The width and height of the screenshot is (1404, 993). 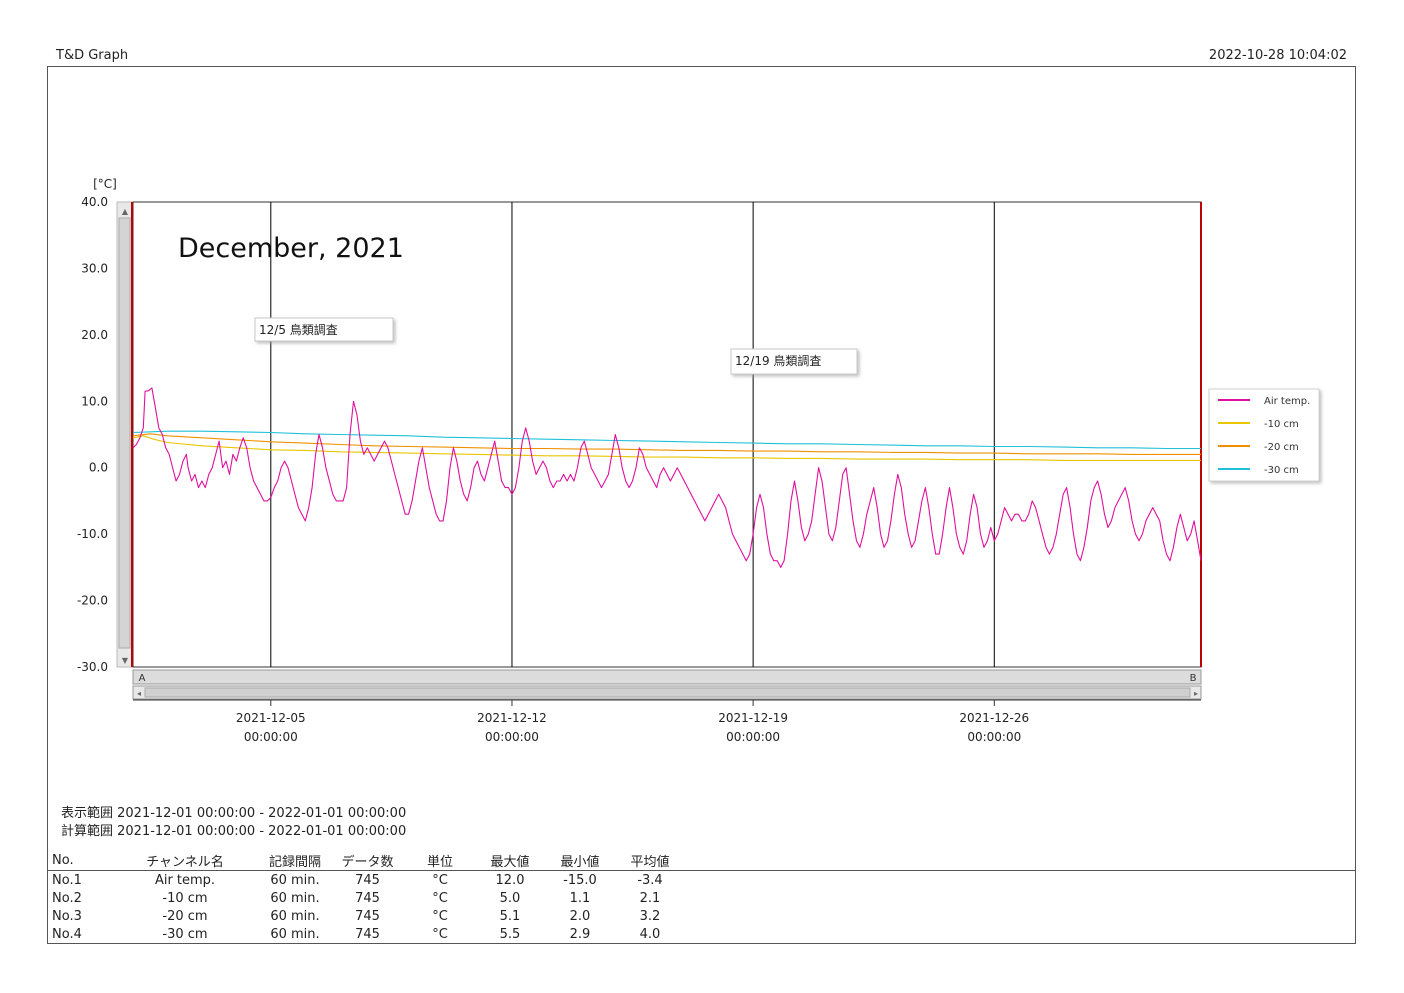 What do you see at coordinates (512, 718) in the screenshot?
I see `x-tick-date: 2021-12-12` at bounding box center [512, 718].